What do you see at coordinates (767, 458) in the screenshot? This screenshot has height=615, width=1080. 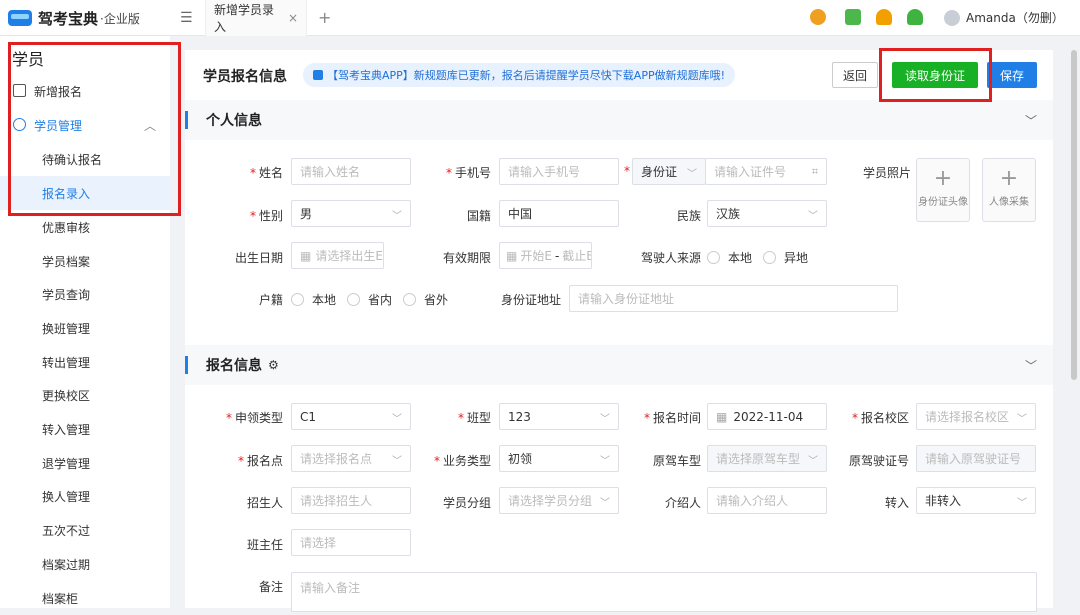 I see `orig-car-select: 请选择原驾车型 ﹀` at bounding box center [767, 458].